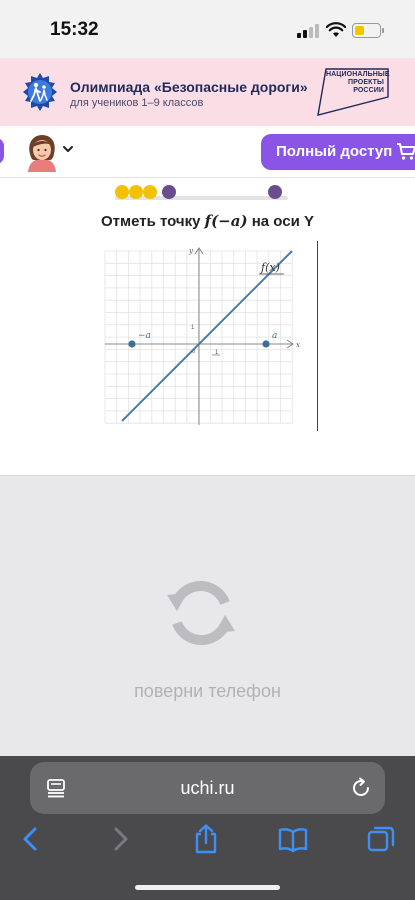 The image size is (415, 900). Describe the element at coordinates (381, 839) in the screenshot. I see `tabs-icon` at that location.